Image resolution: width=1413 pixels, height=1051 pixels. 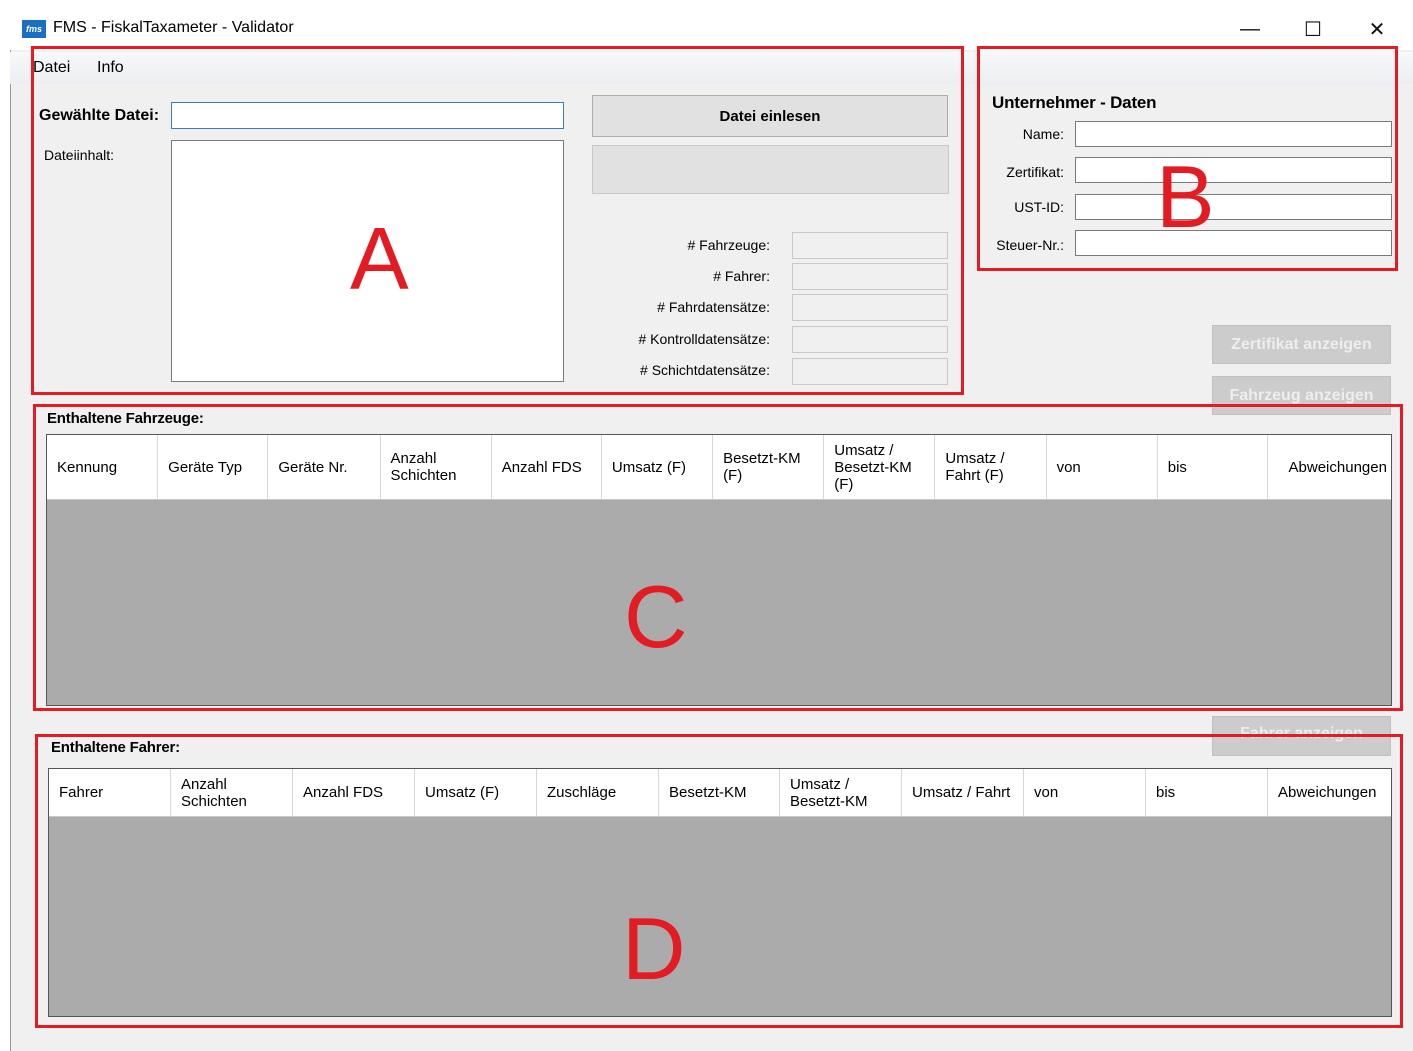 What do you see at coordinates (654, 948) in the screenshot?
I see `annotation-letter-d: D` at bounding box center [654, 948].